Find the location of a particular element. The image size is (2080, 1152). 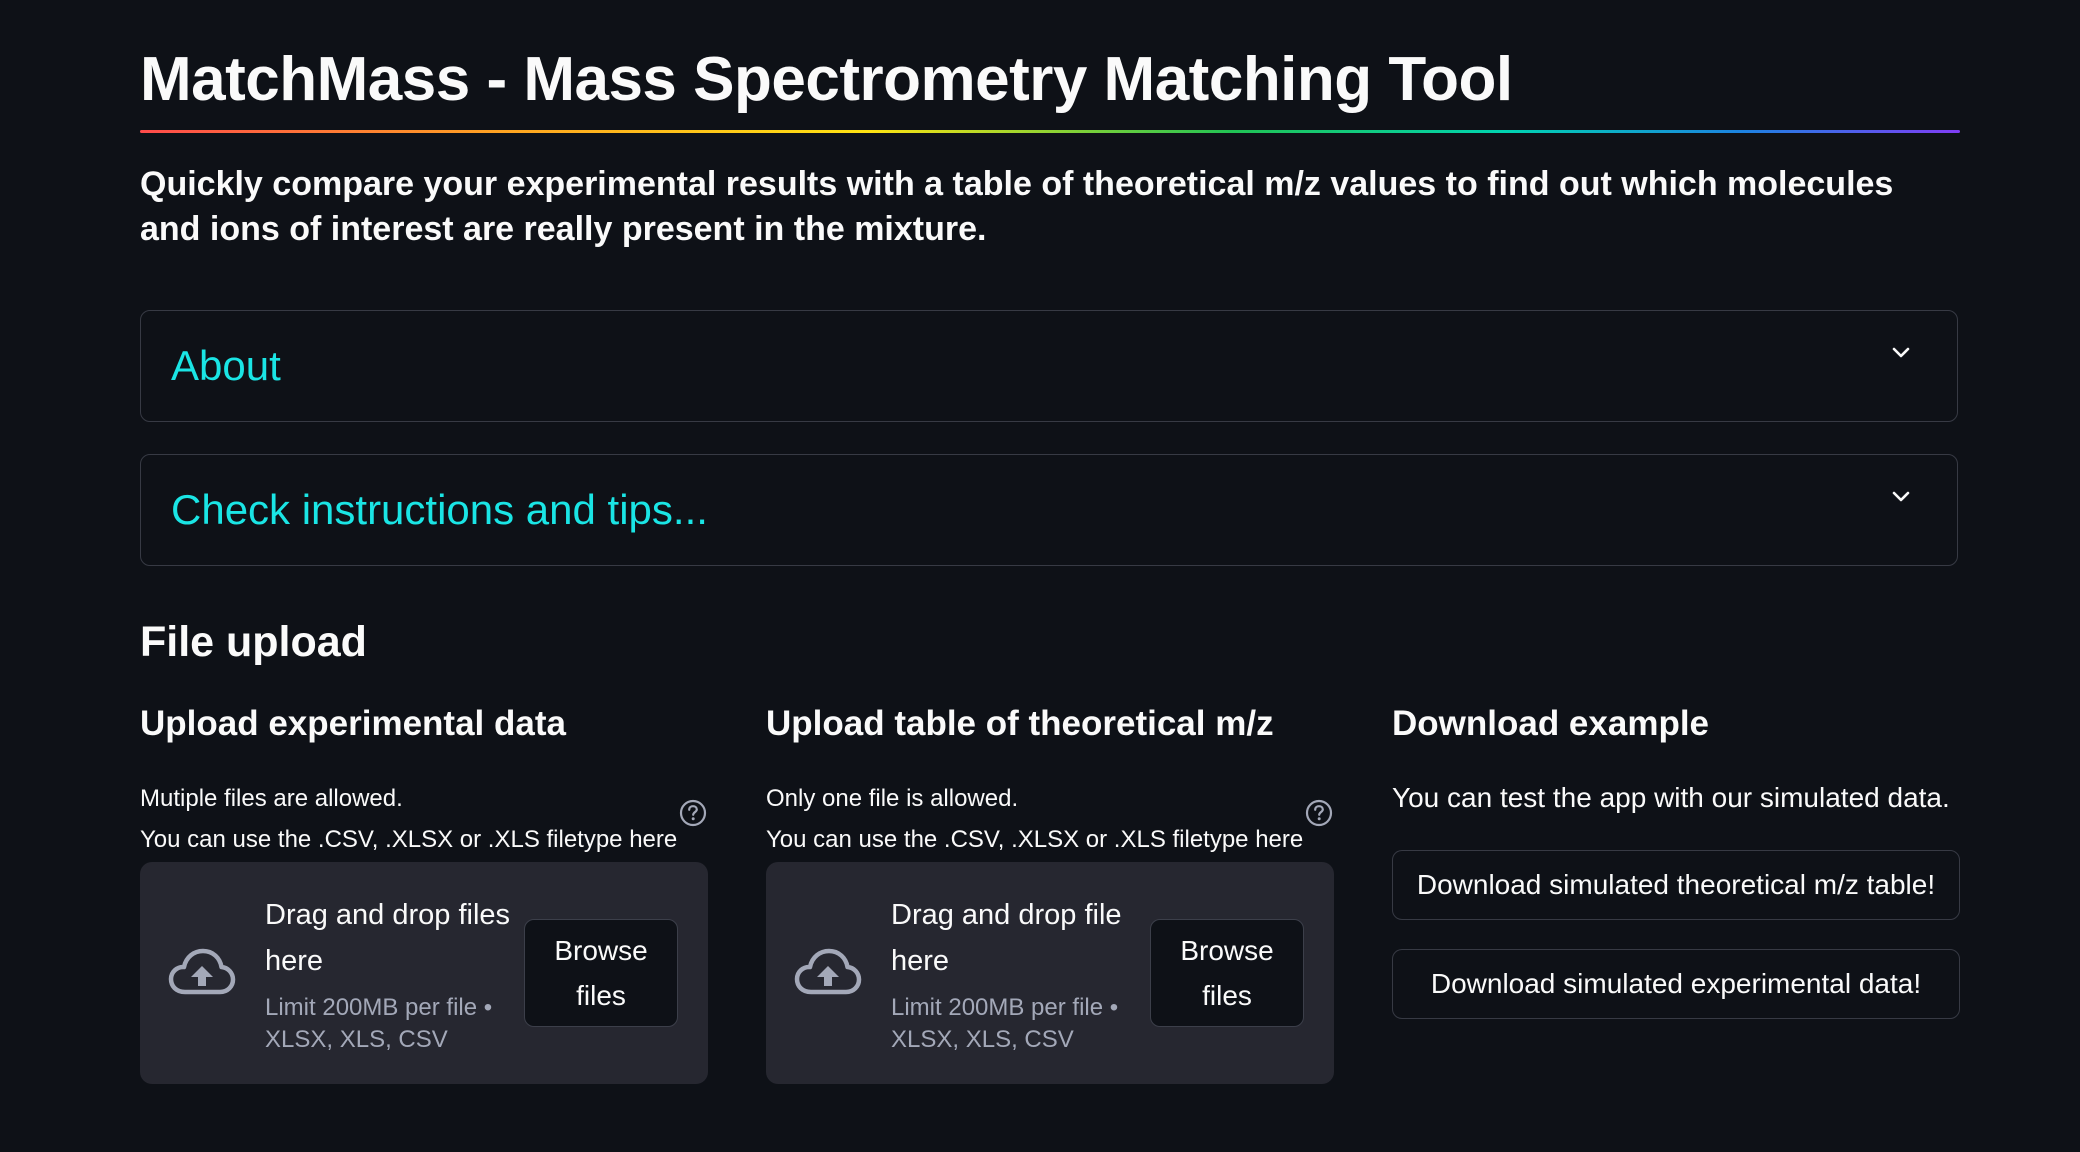

theoretical-upload-heading: Upload table of theoretical m/z is located at coordinates (1020, 723).